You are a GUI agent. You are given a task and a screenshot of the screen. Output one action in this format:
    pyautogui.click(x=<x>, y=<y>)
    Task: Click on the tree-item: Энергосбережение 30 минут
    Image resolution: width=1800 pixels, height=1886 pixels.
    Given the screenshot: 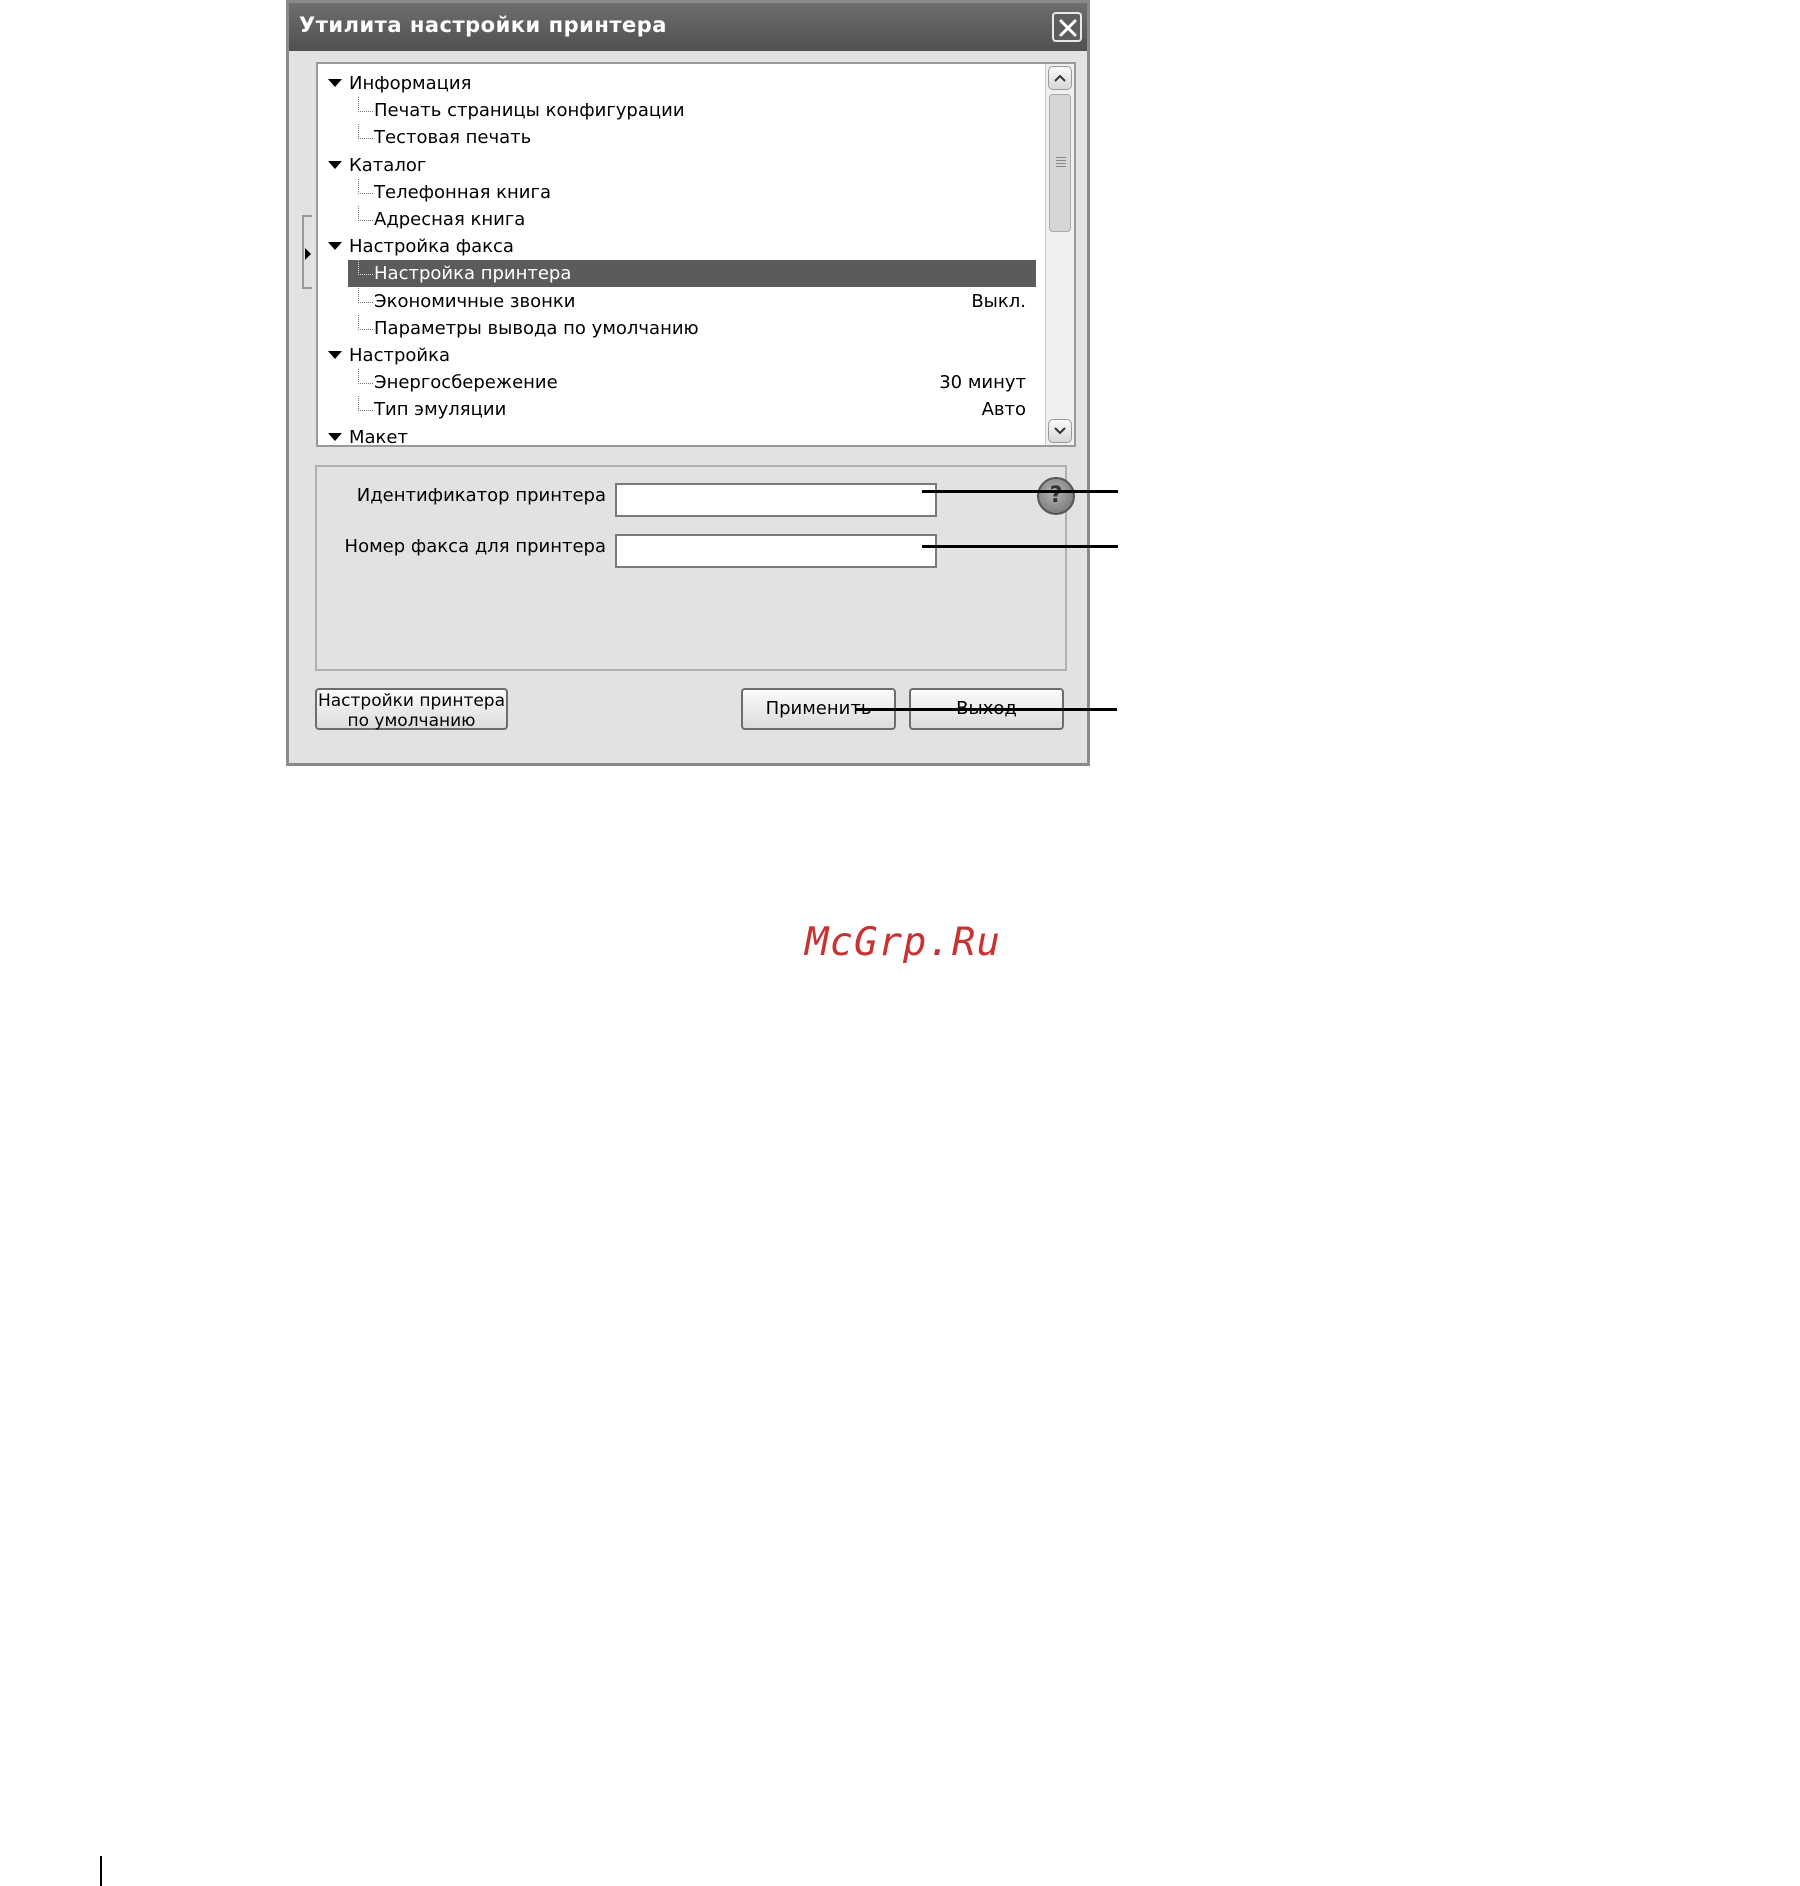 What is the action you would take?
    pyautogui.click(x=678, y=382)
    